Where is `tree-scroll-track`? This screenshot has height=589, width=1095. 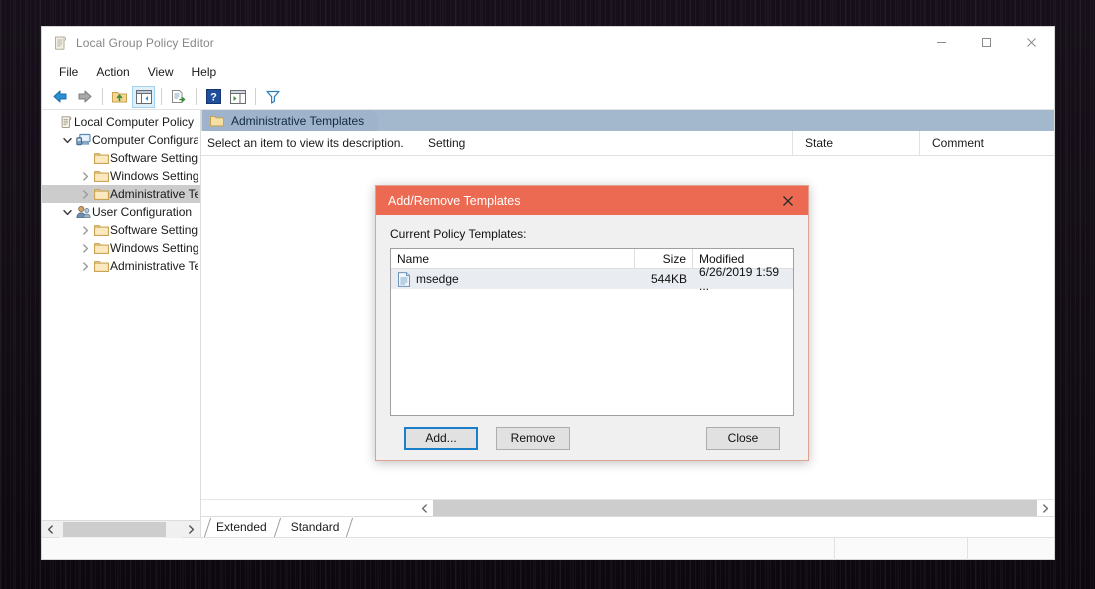
tree-scroll-track is located at coordinates (121, 529).